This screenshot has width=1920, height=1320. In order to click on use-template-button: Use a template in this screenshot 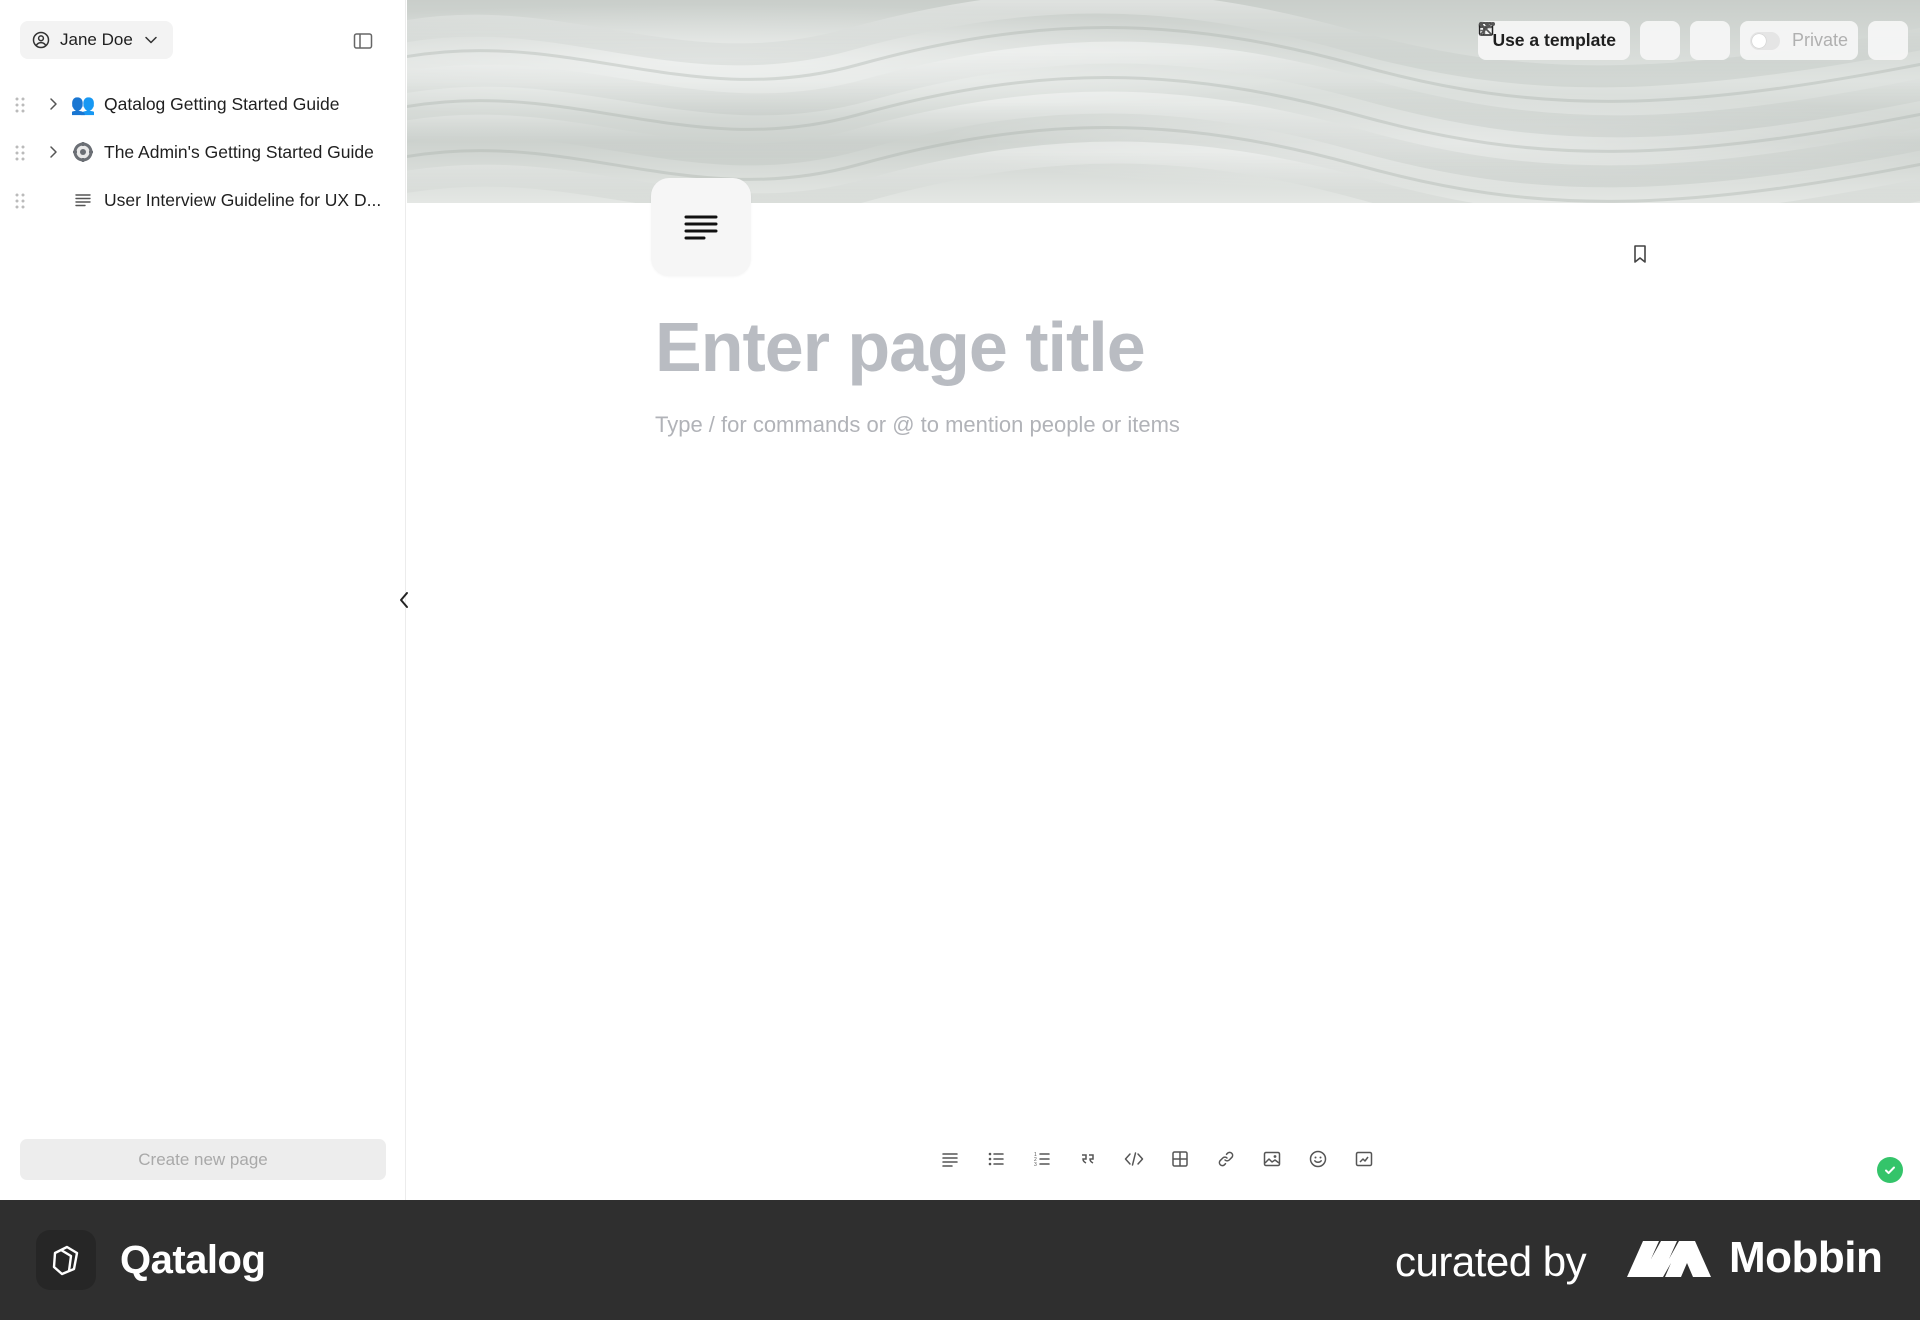, I will do `click(1554, 40)`.